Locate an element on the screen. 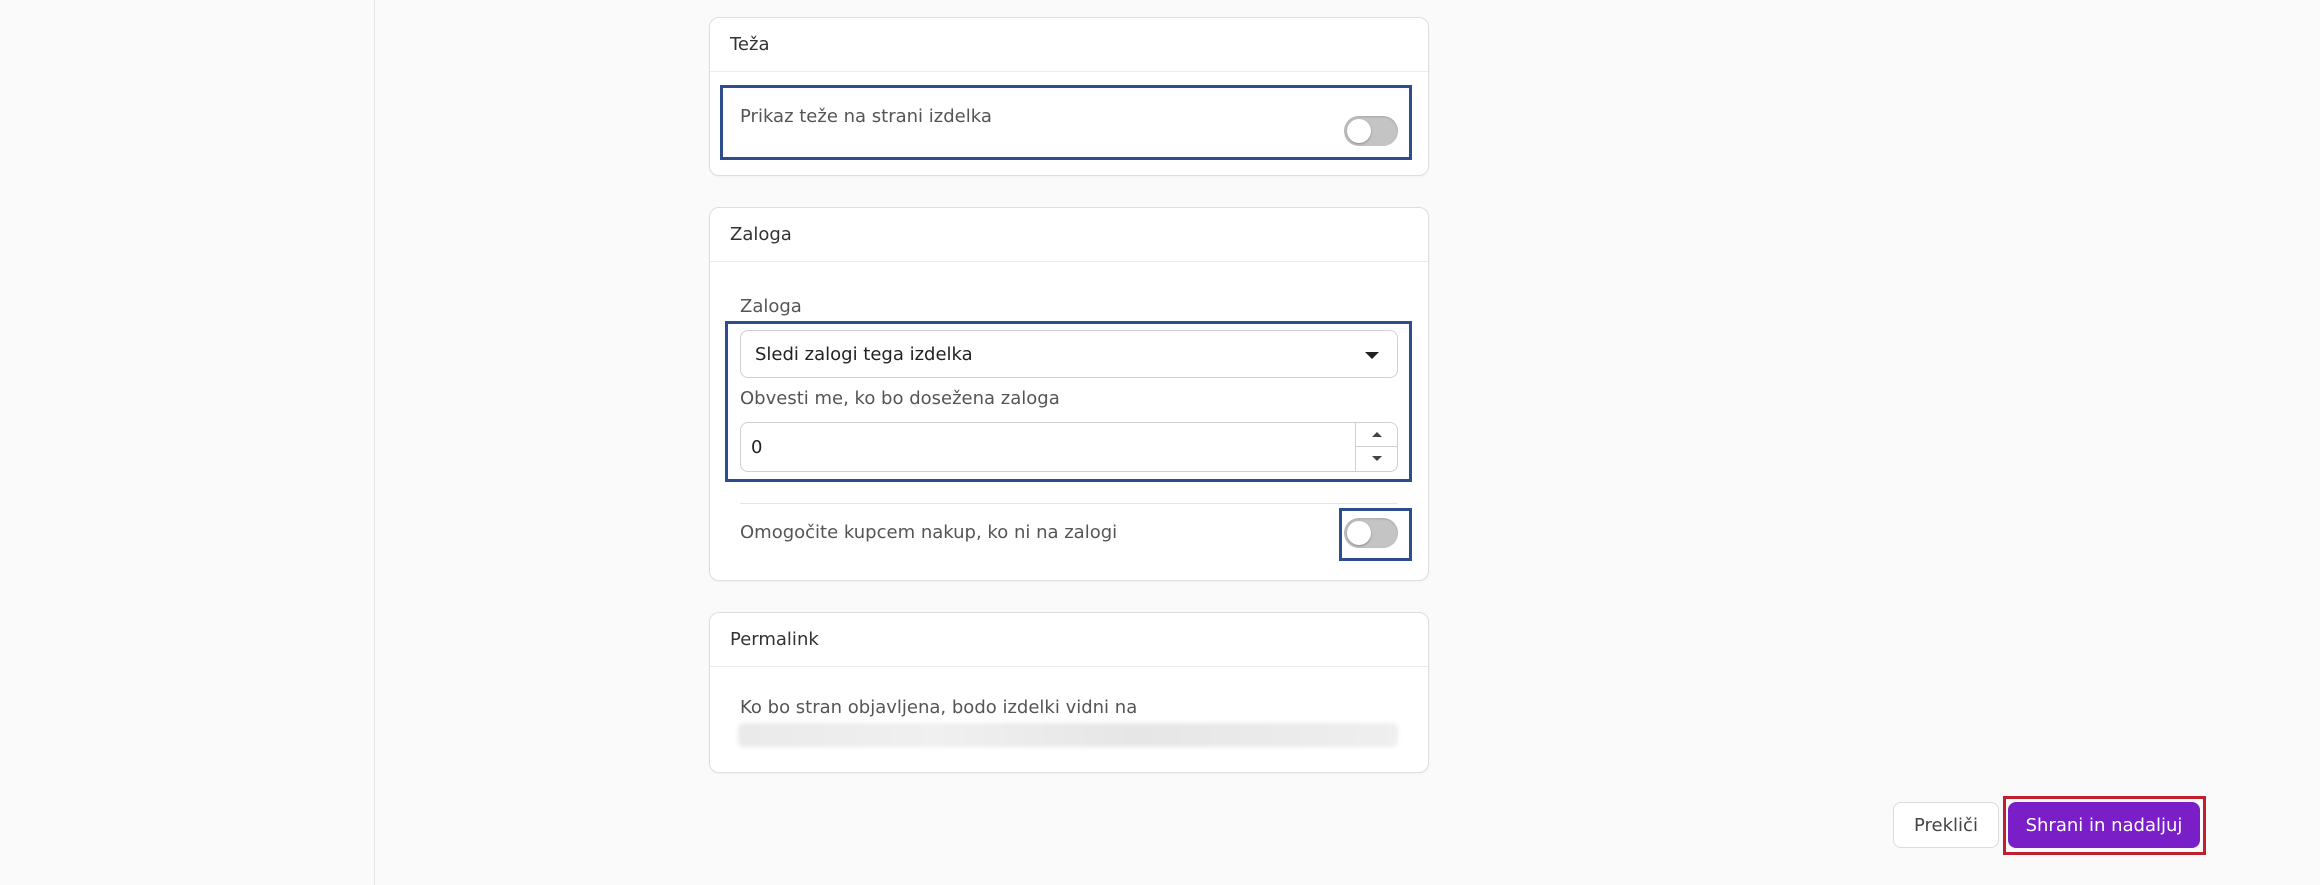 The height and width of the screenshot is (885, 2320). save-button-highlight is located at coordinates (2104, 825).